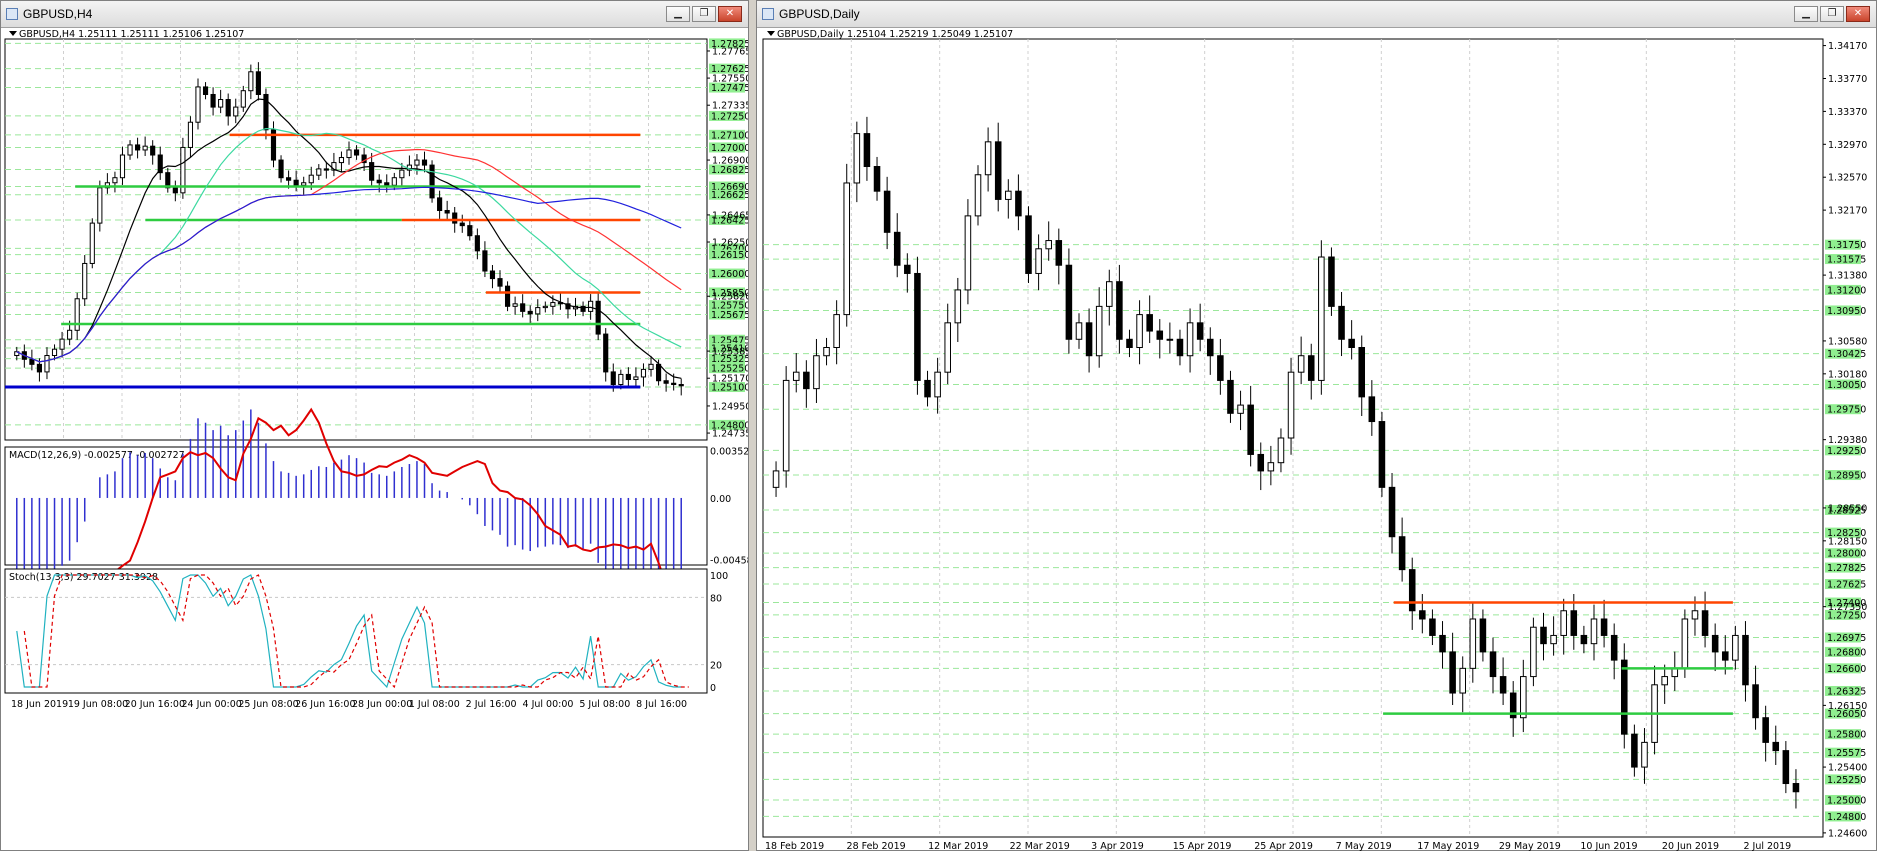  What do you see at coordinates (1316, 14) in the screenshot?
I see `window-titlebar: GBPUSD,Daily ▁ ❐ ✕` at bounding box center [1316, 14].